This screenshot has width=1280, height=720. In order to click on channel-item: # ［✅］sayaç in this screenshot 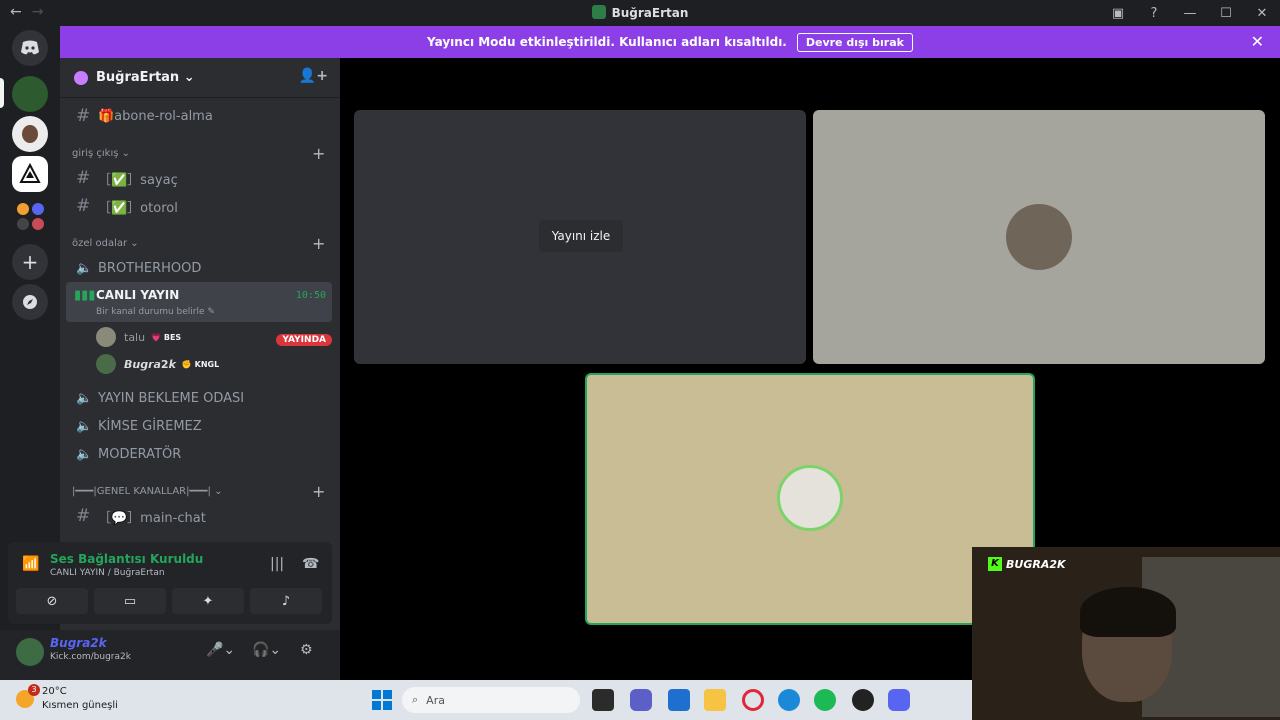, I will do `click(200, 178)`.